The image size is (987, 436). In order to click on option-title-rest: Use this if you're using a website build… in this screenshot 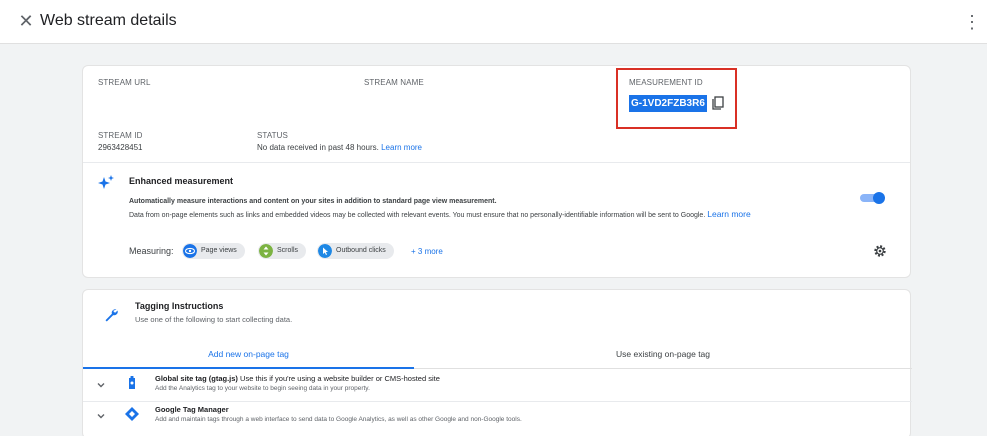, I will do `click(338, 378)`.